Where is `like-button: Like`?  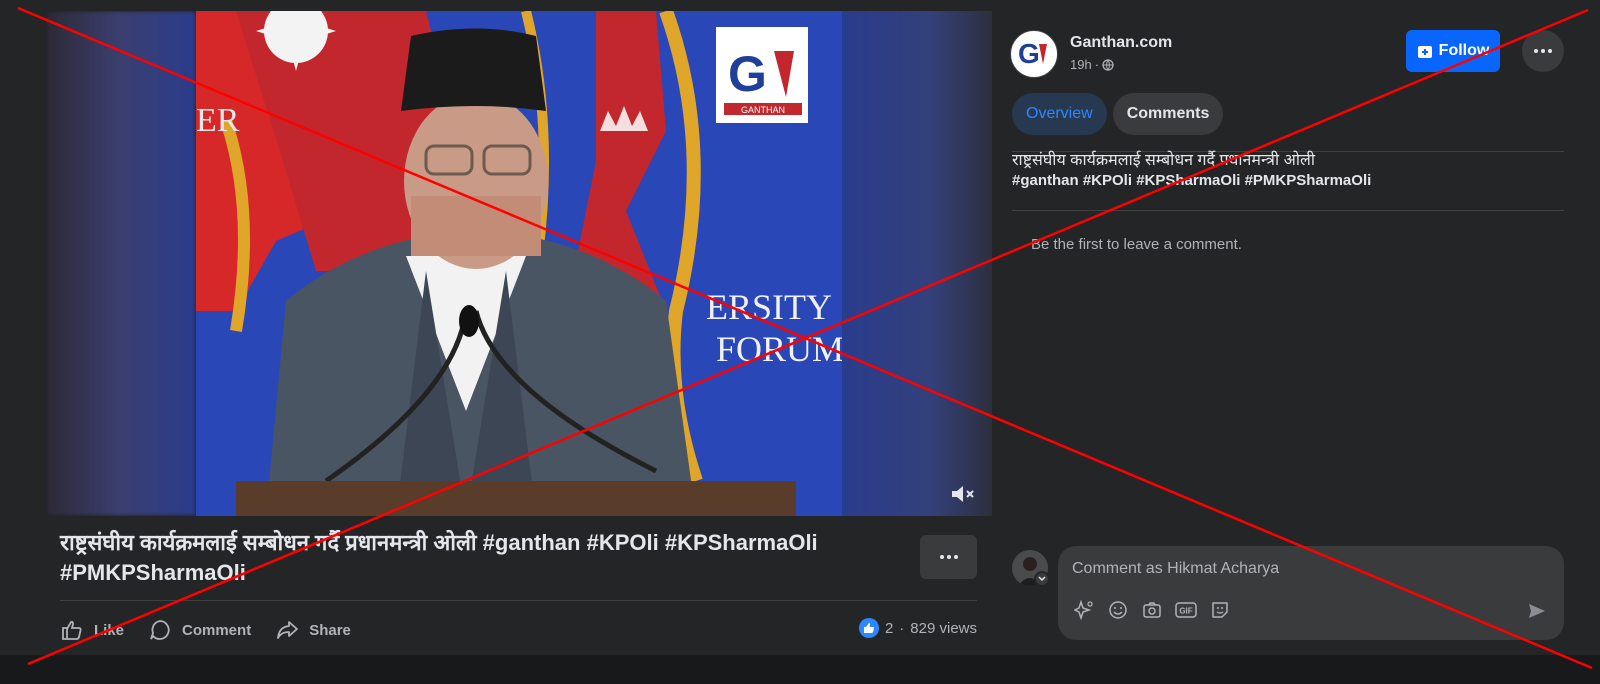
like-button: Like is located at coordinates (92, 630).